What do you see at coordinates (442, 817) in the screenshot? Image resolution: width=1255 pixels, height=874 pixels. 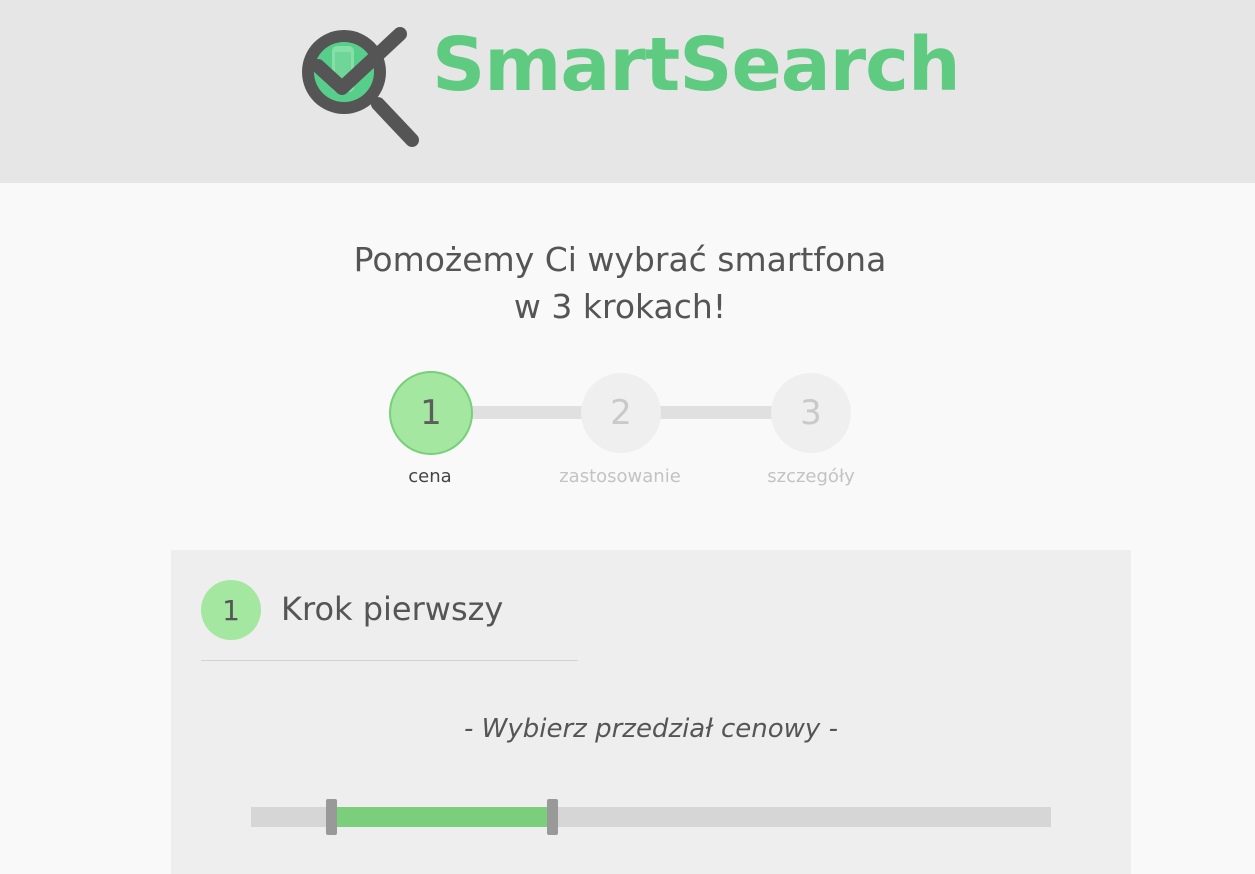 I see `price-range-fill` at bounding box center [442, 817].